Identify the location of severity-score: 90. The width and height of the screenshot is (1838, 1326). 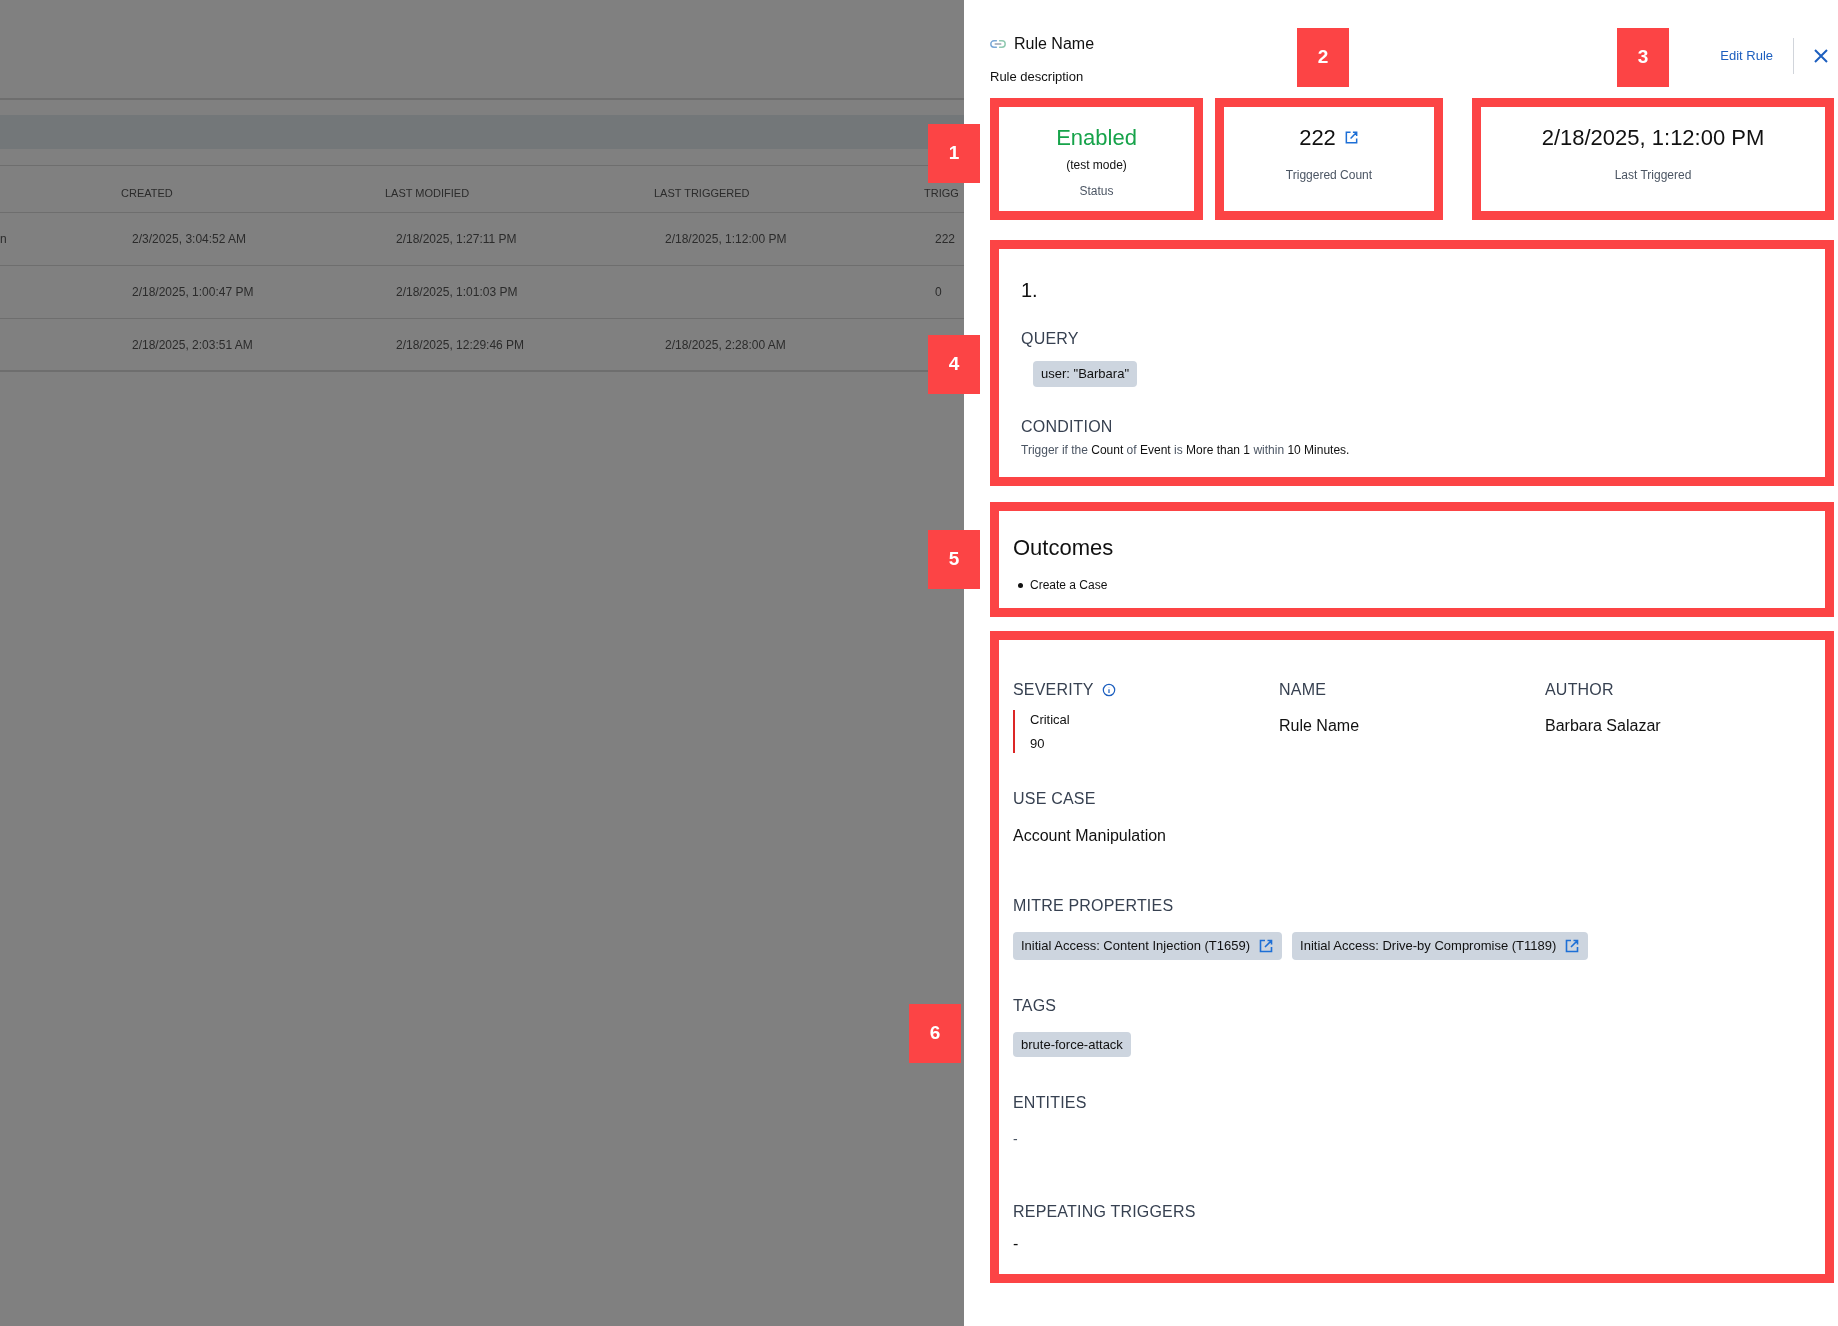
(1038, 743).